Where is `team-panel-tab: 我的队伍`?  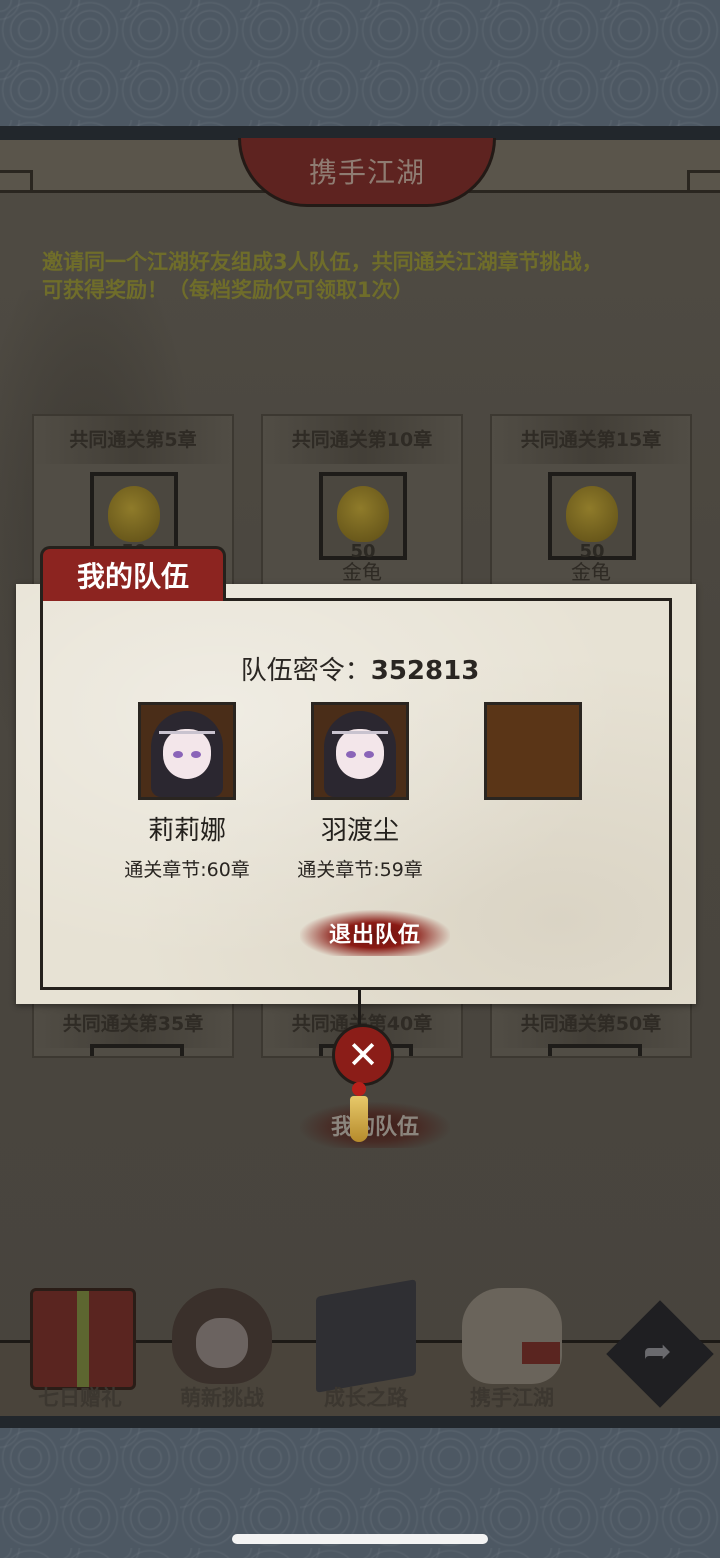 team-panel-tab: 我的队伍 is located at coordinates (133, 573).